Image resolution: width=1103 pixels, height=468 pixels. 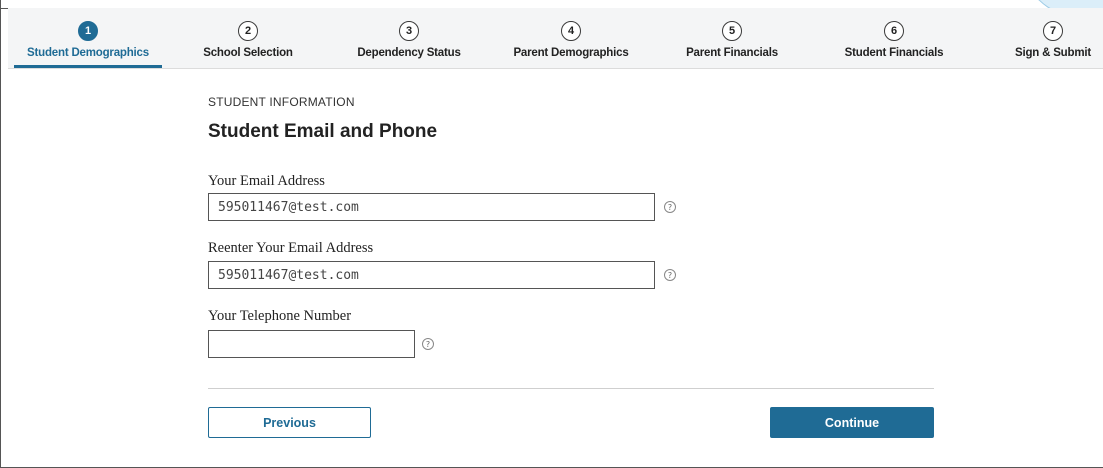 What do you see at coordinates (732, 31) in the screenshot?
I see `step-number: 5` at bounding box center [732, 31].